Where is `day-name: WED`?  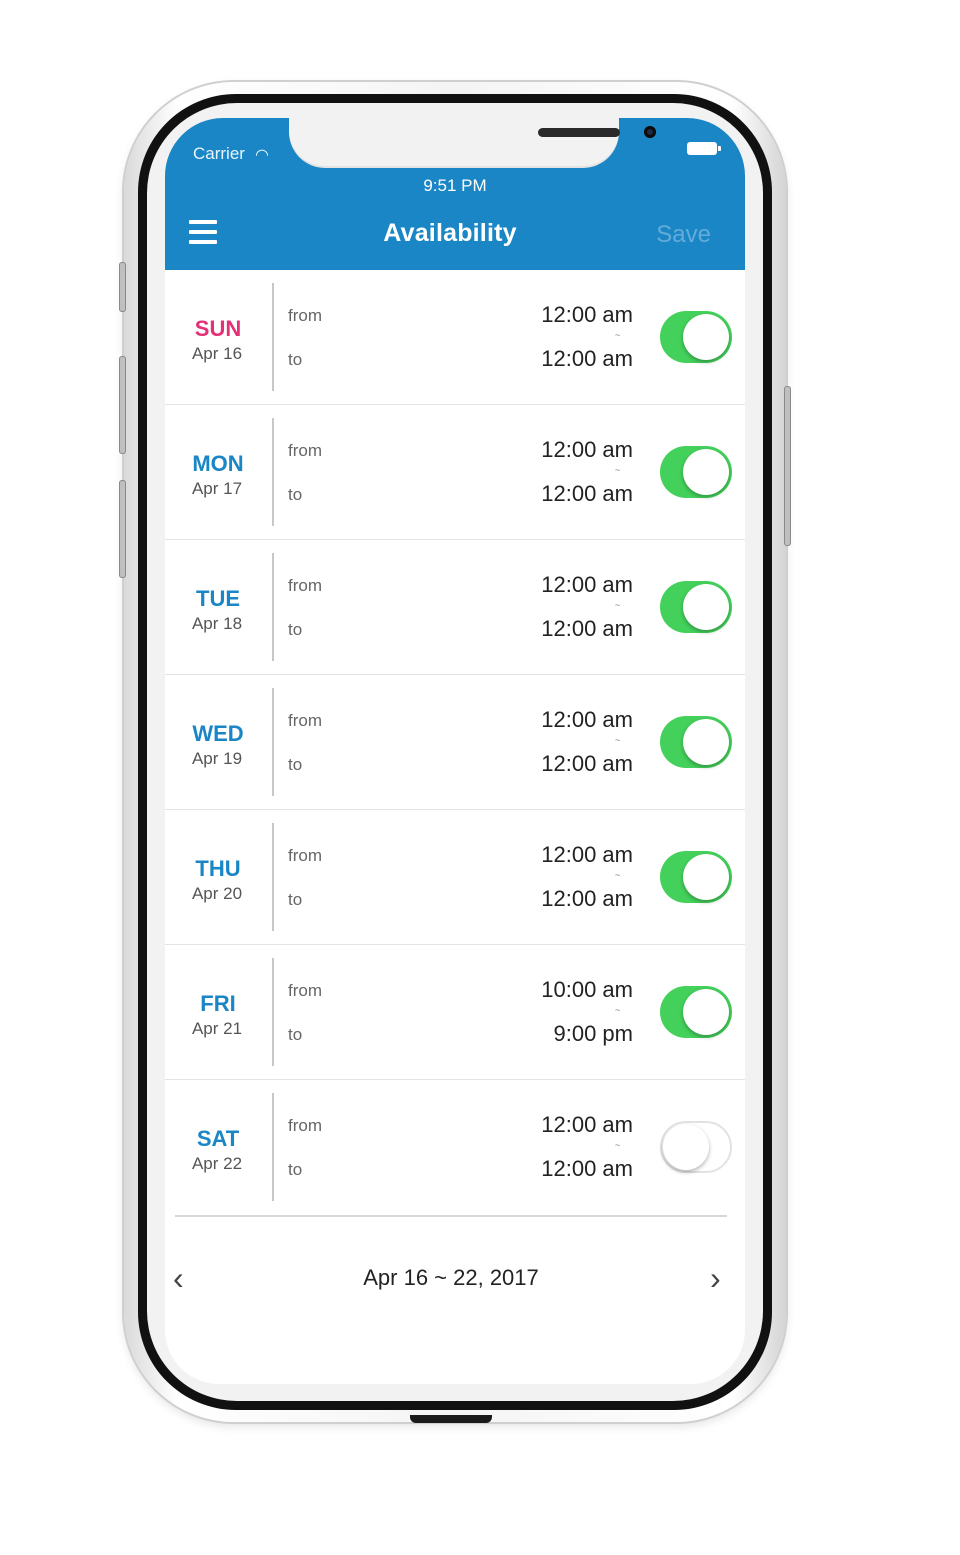
day-name: WED is located at coordinates (218, 733).